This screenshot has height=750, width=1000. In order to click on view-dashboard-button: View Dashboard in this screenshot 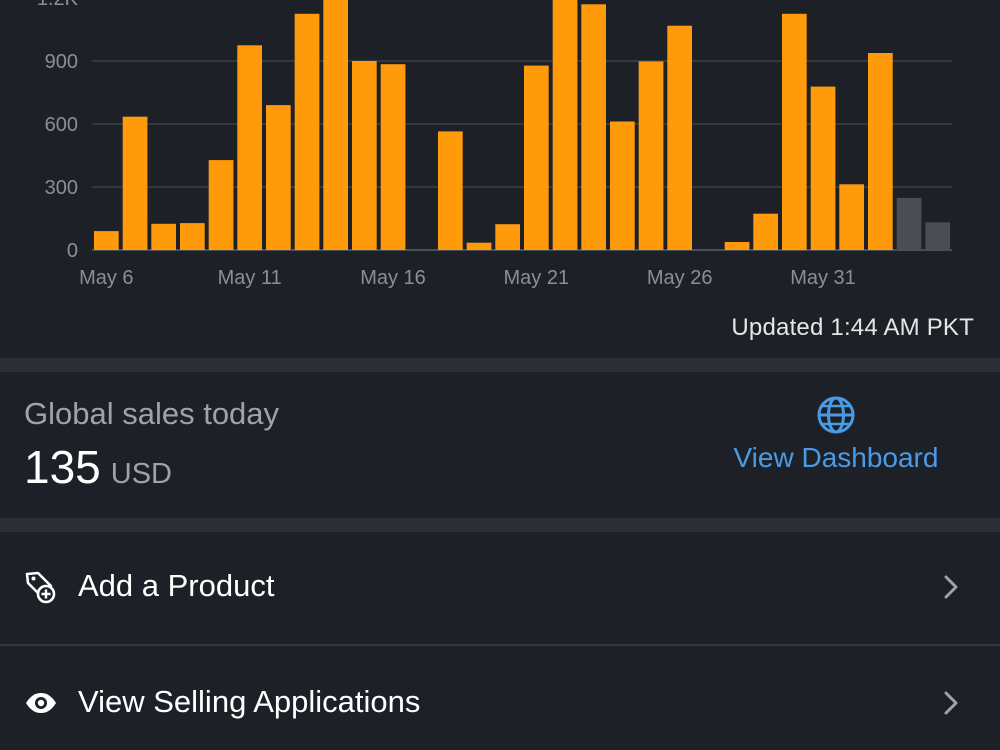, I will do `click(836, 434)`.